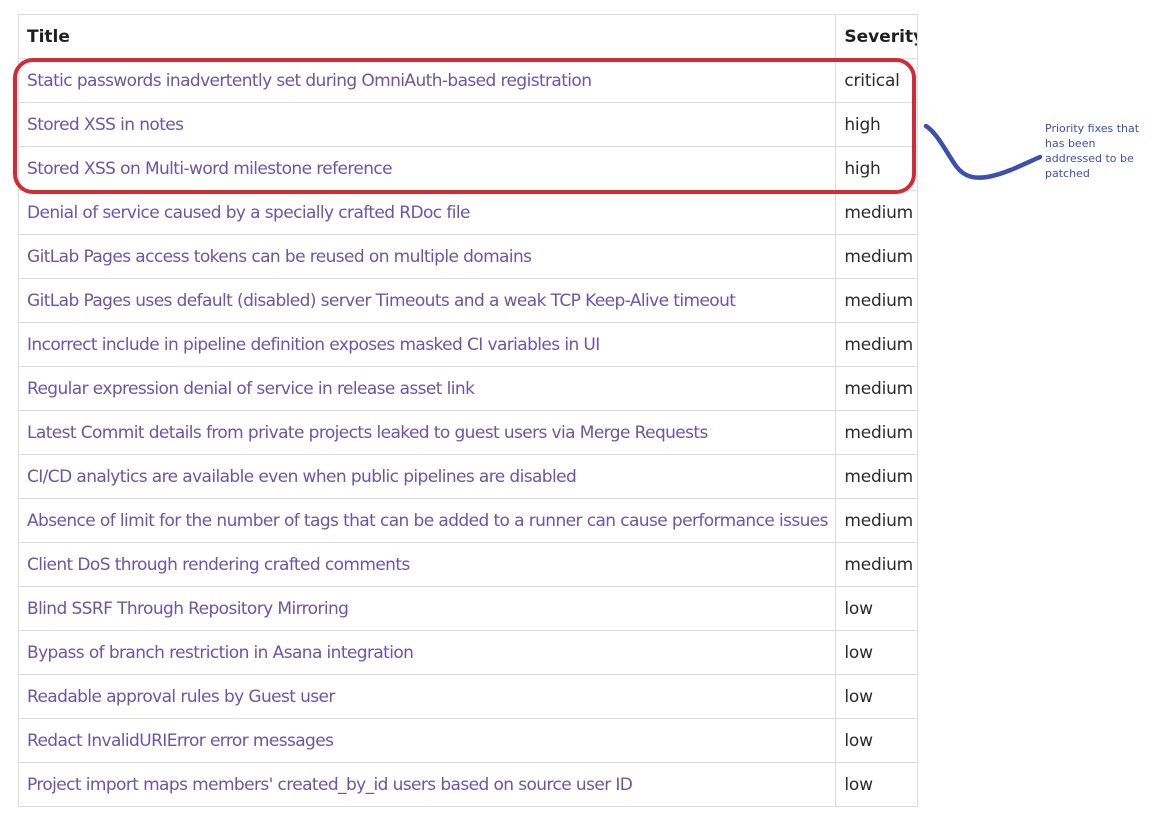  What do you see at coordinates (188, 609) in the screenshot?
I see `issue-title-link: Blind SSRF Through Repository Mirroring` at bounding box center [188, 609].